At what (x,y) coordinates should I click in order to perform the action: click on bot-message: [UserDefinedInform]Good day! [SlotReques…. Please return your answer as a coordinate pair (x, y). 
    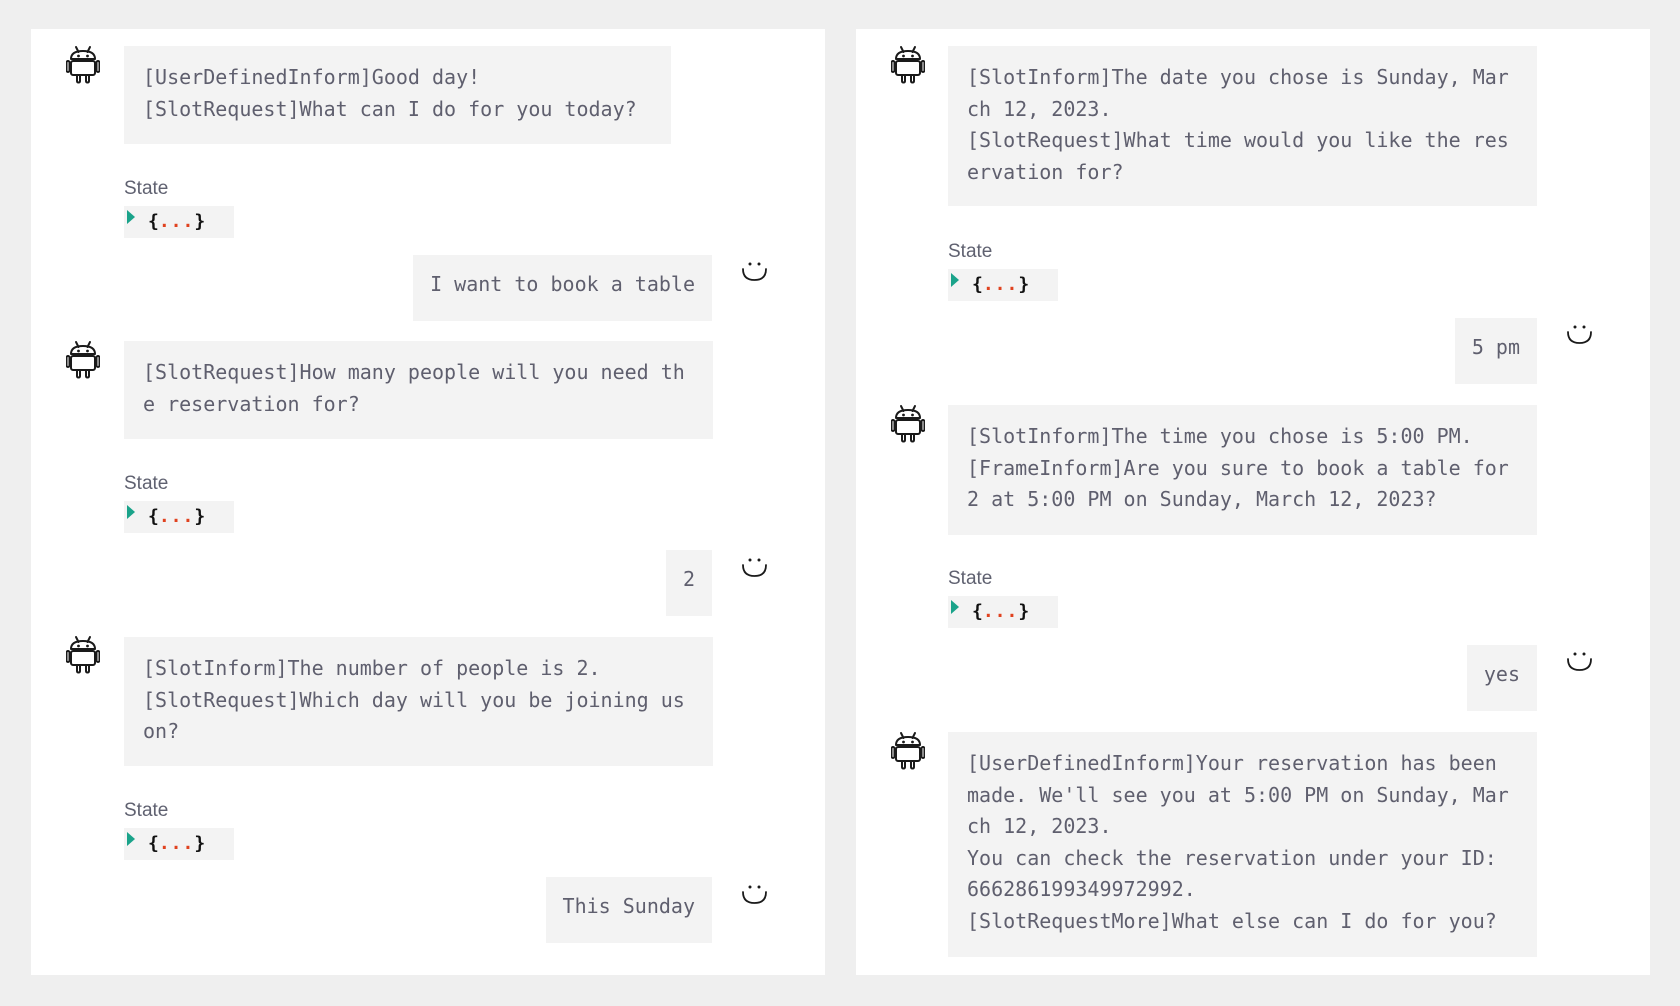
    Looking at the image, I should click on (397, 95).